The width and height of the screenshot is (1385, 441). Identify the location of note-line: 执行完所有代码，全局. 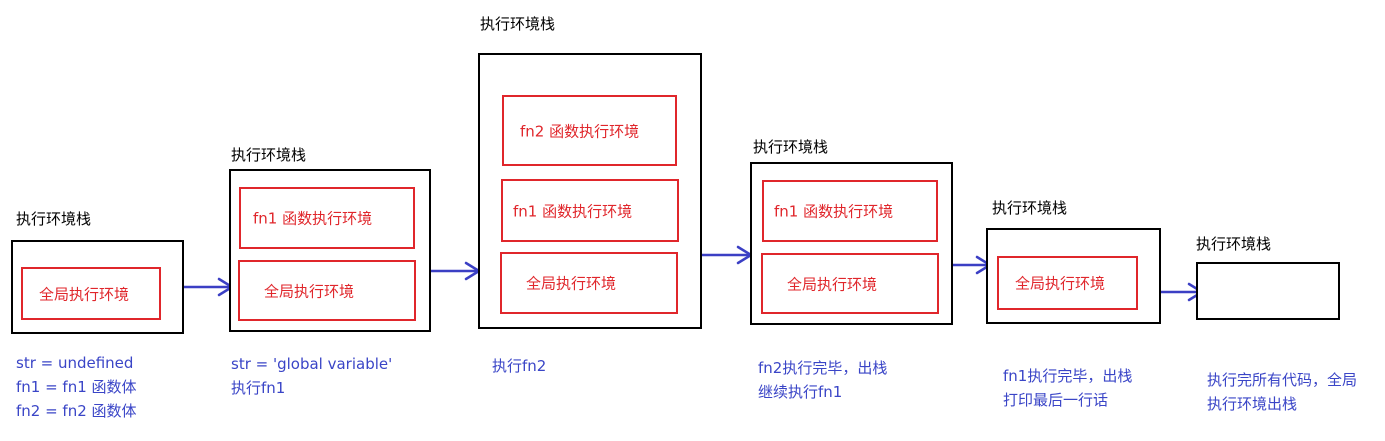
(1282, 380).